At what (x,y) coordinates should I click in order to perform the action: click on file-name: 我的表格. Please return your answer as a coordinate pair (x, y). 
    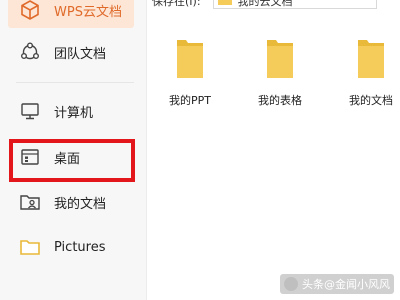
    Looking at the image, I should click on (280, 100).